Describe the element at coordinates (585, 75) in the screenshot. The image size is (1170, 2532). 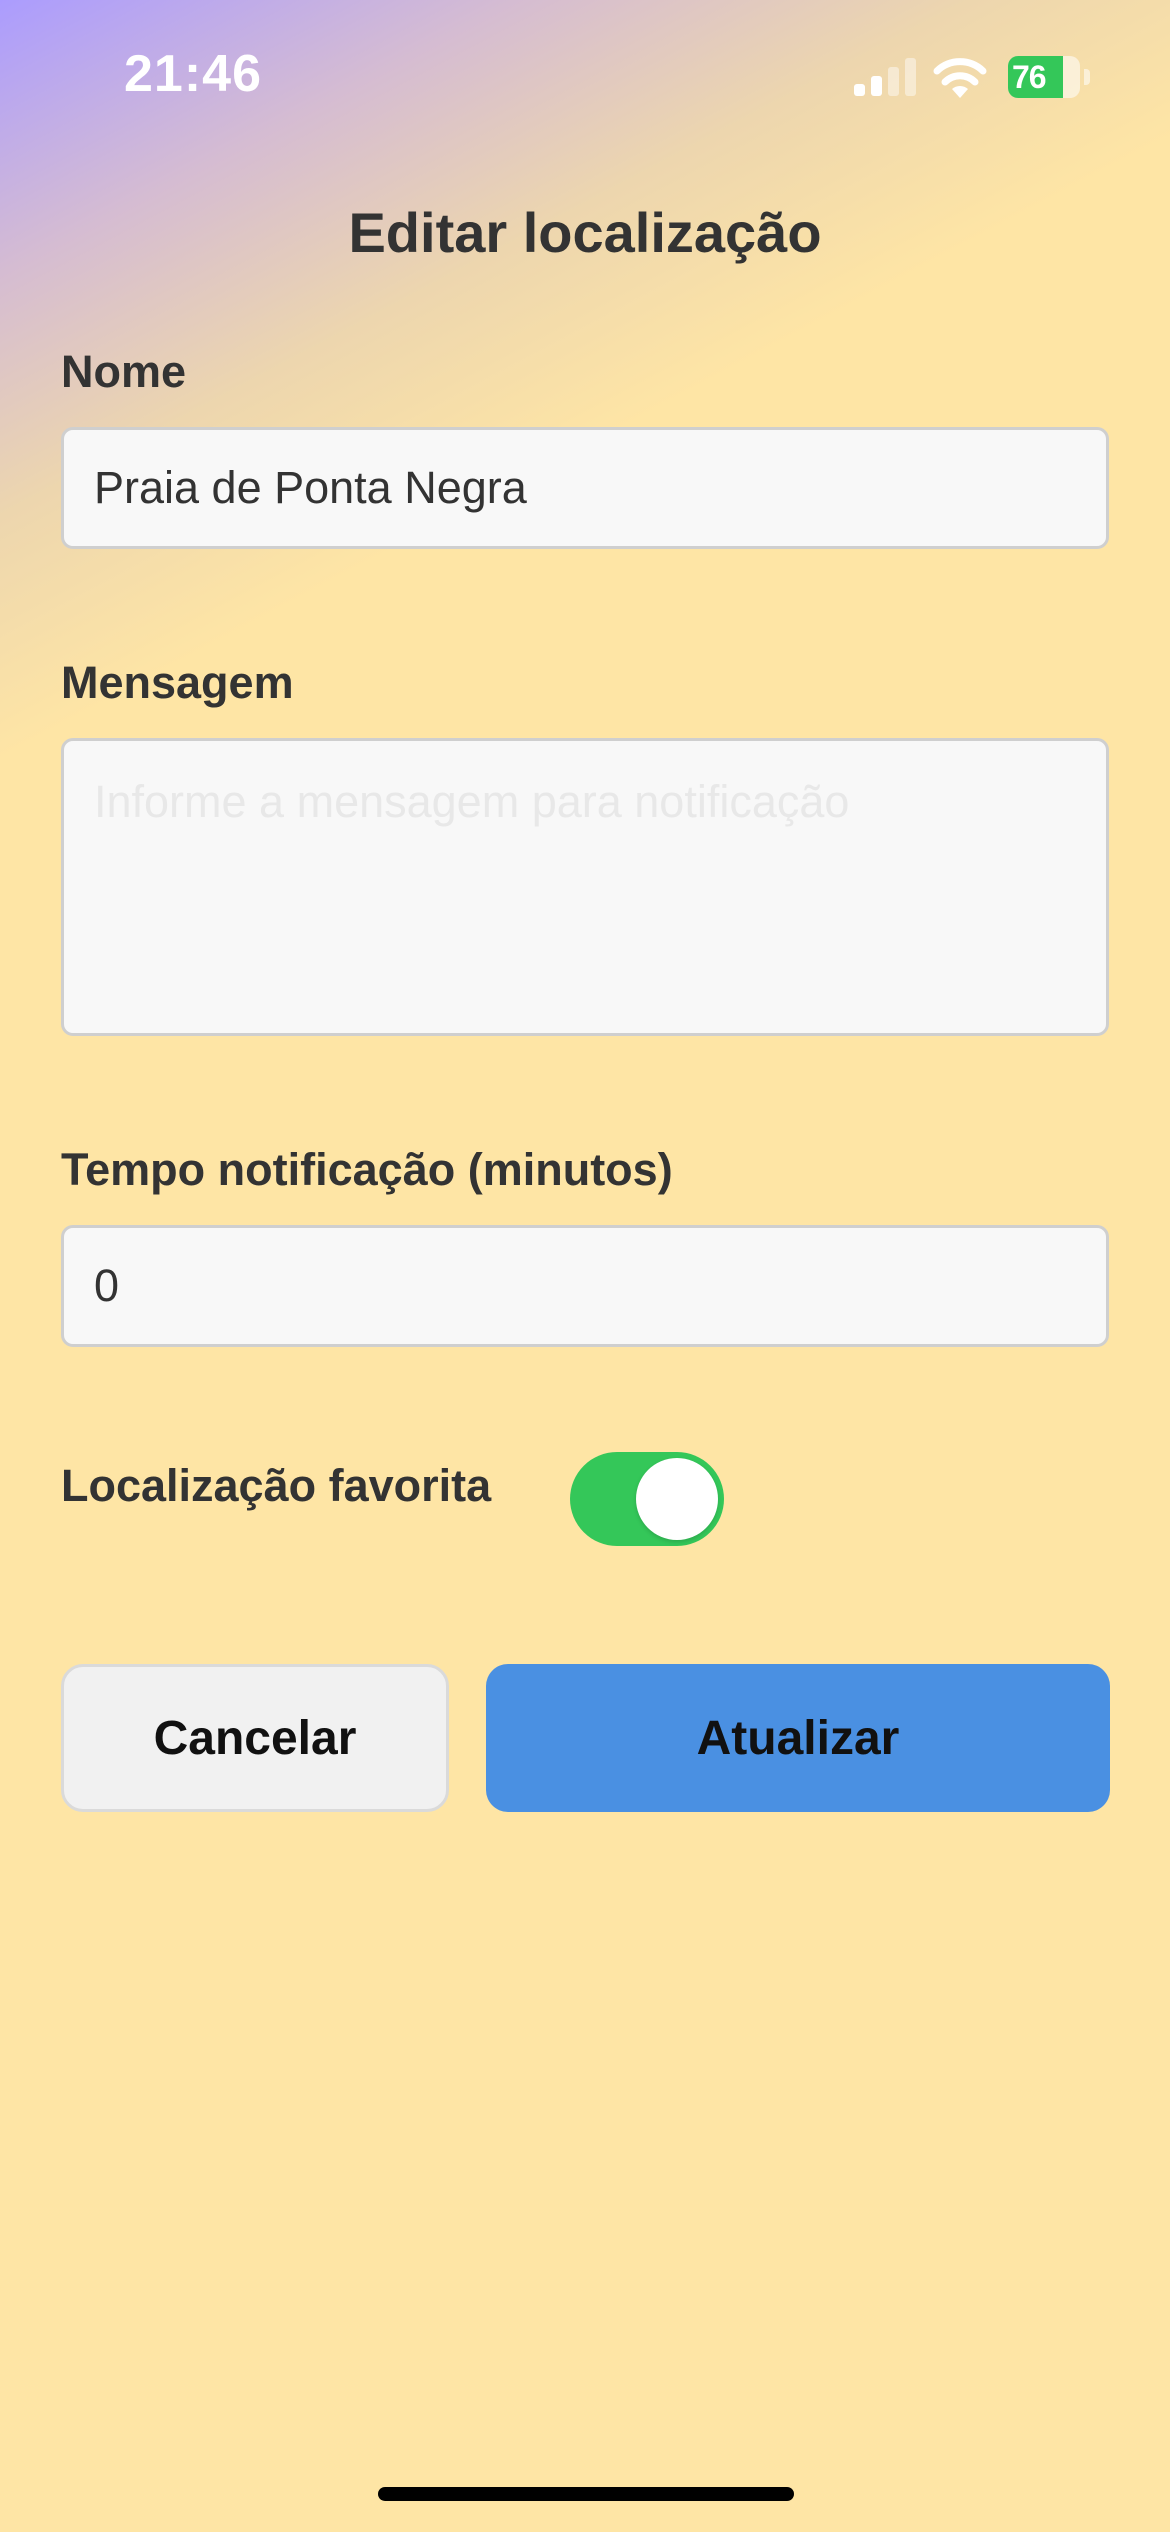
I see `status-bar: 21:46 76` at that location.